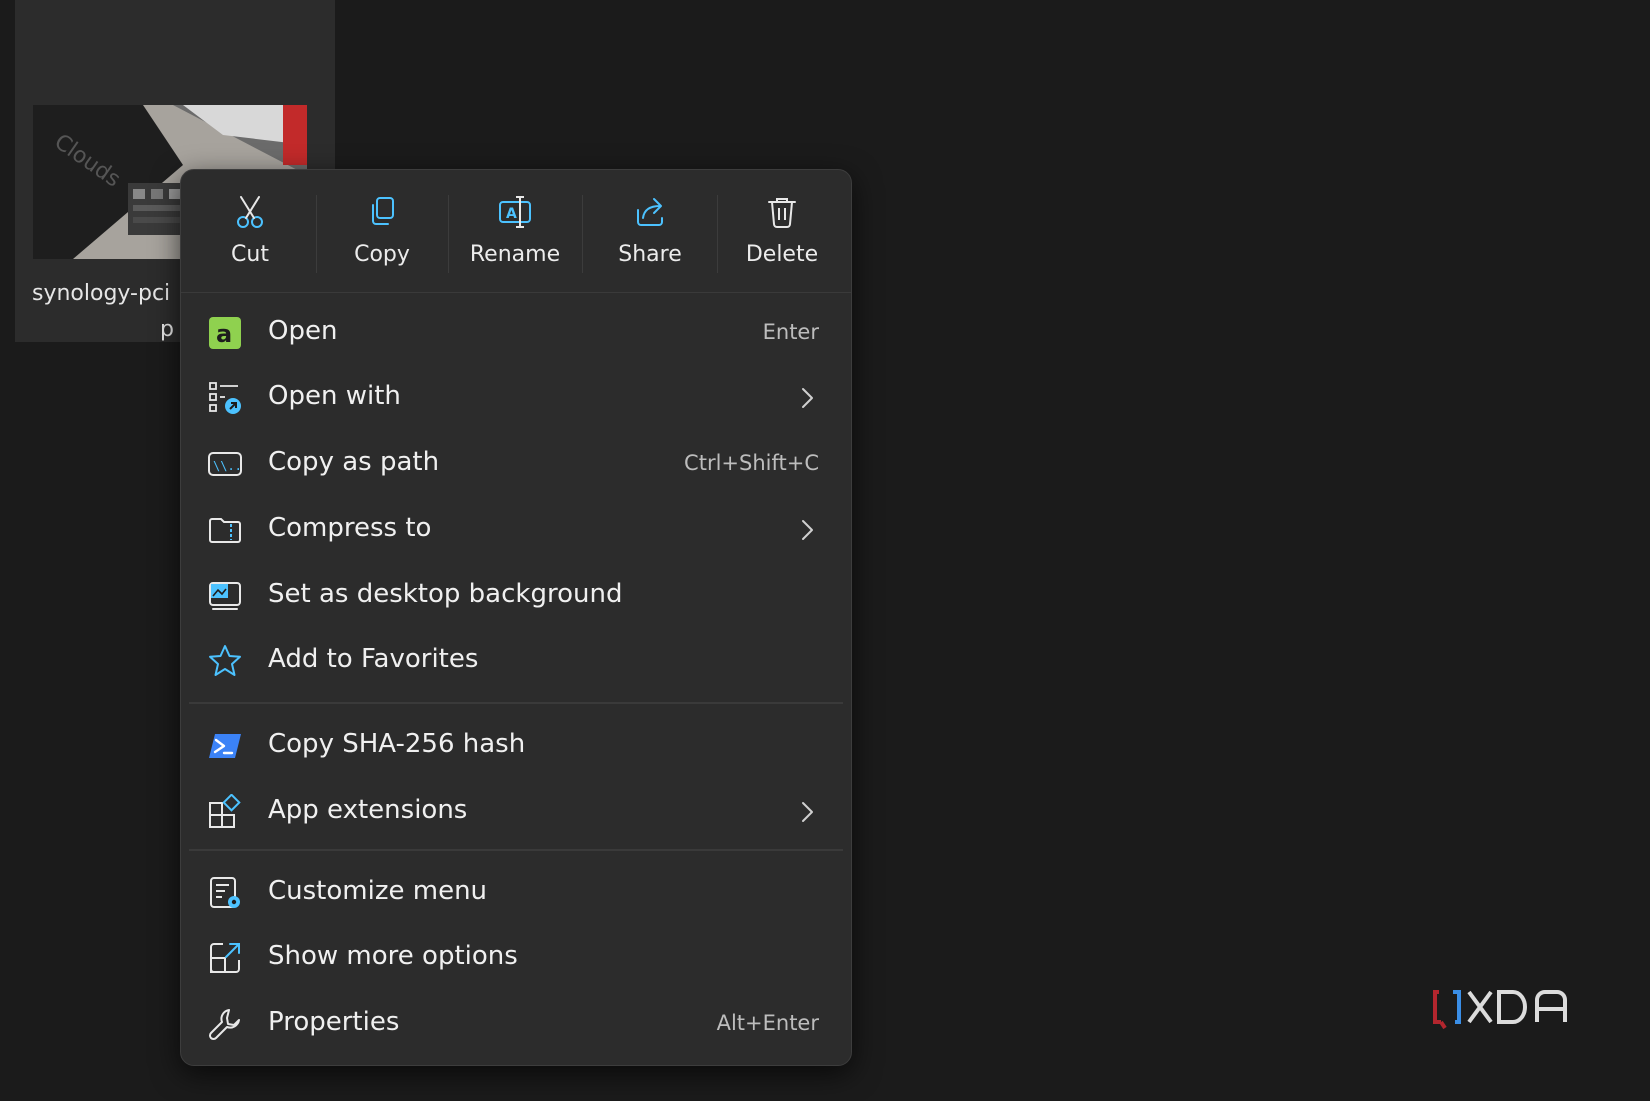 The width and height of the screenshot is (1650, 1101). What do you see at coordinates (767, 1023) in the screenshot?
I see `properties-shortcut: Alt+Enter` at bounding box center [767, 1023].